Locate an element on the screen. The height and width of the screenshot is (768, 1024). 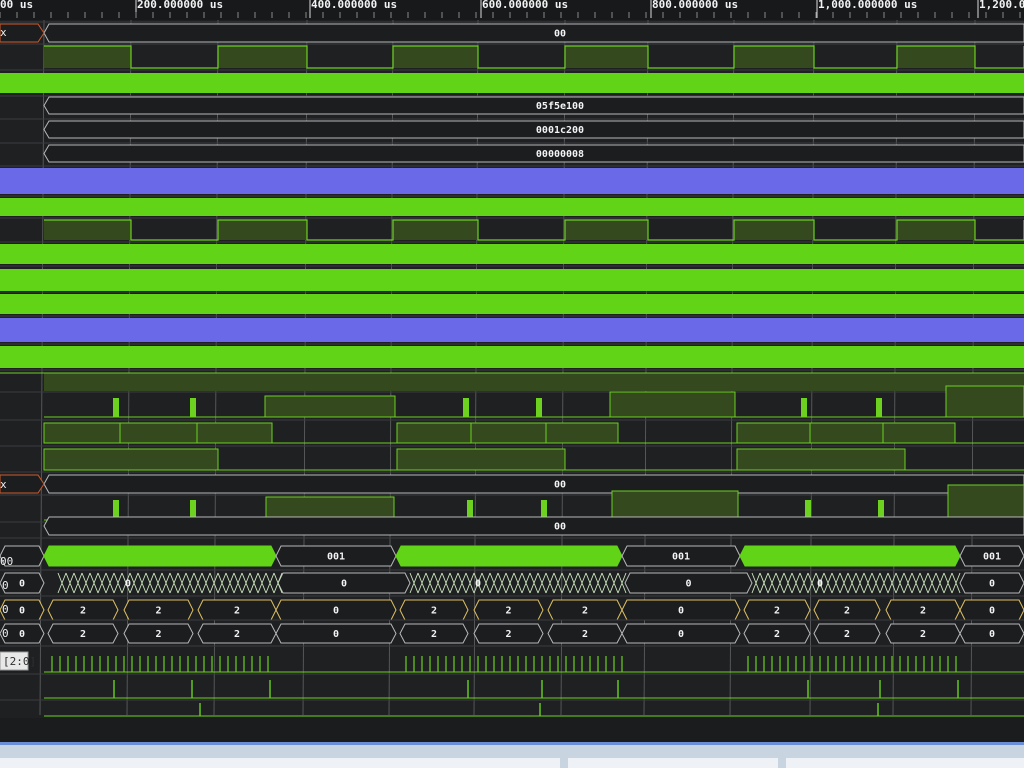
bus-row-00000008: 00000008 is located at coordinates (533, 153).